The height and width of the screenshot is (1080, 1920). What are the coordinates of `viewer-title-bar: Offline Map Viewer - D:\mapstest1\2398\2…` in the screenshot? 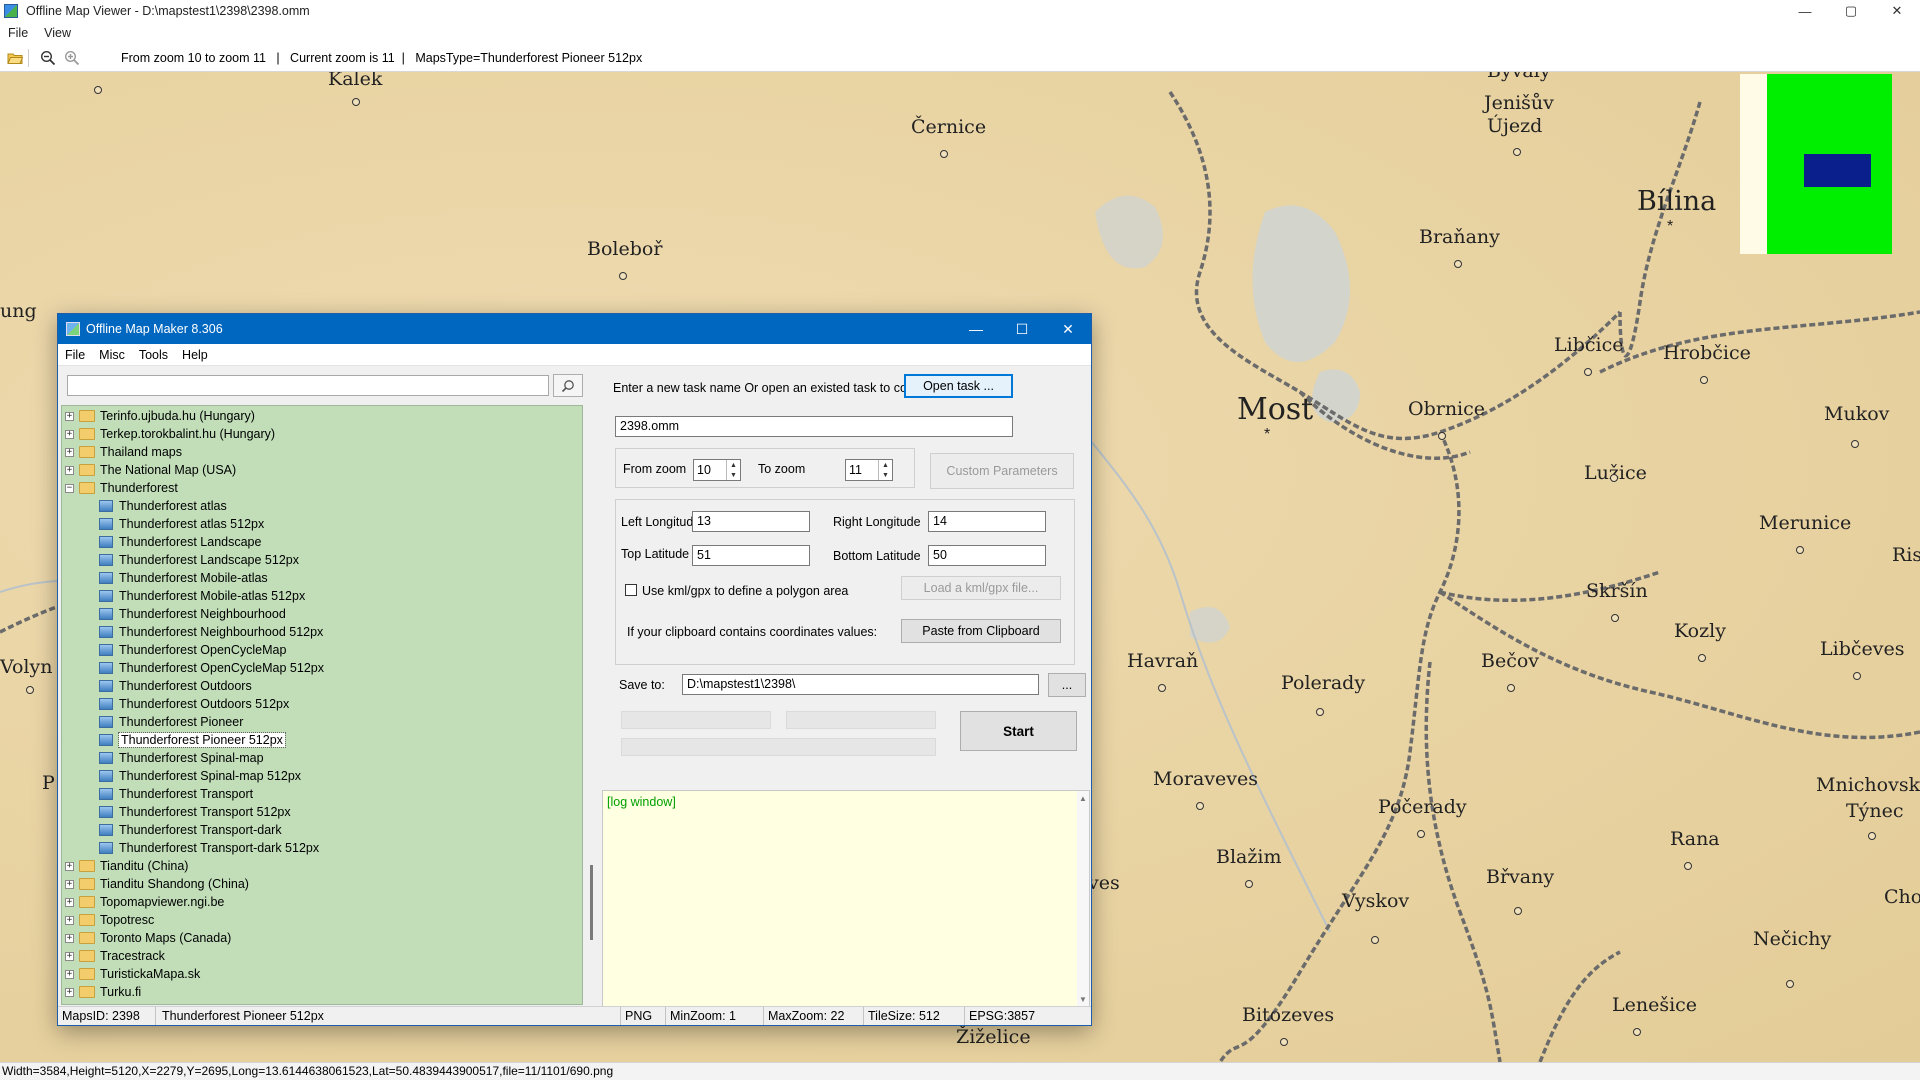 It's located at (960, 11).